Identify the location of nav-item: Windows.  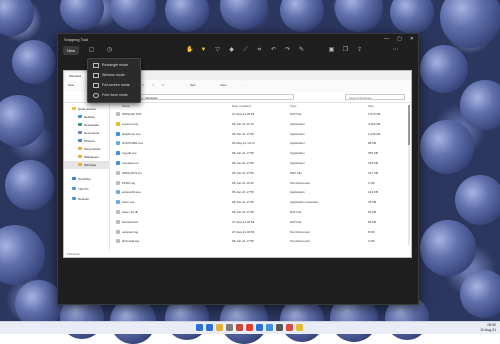
(86, 165).